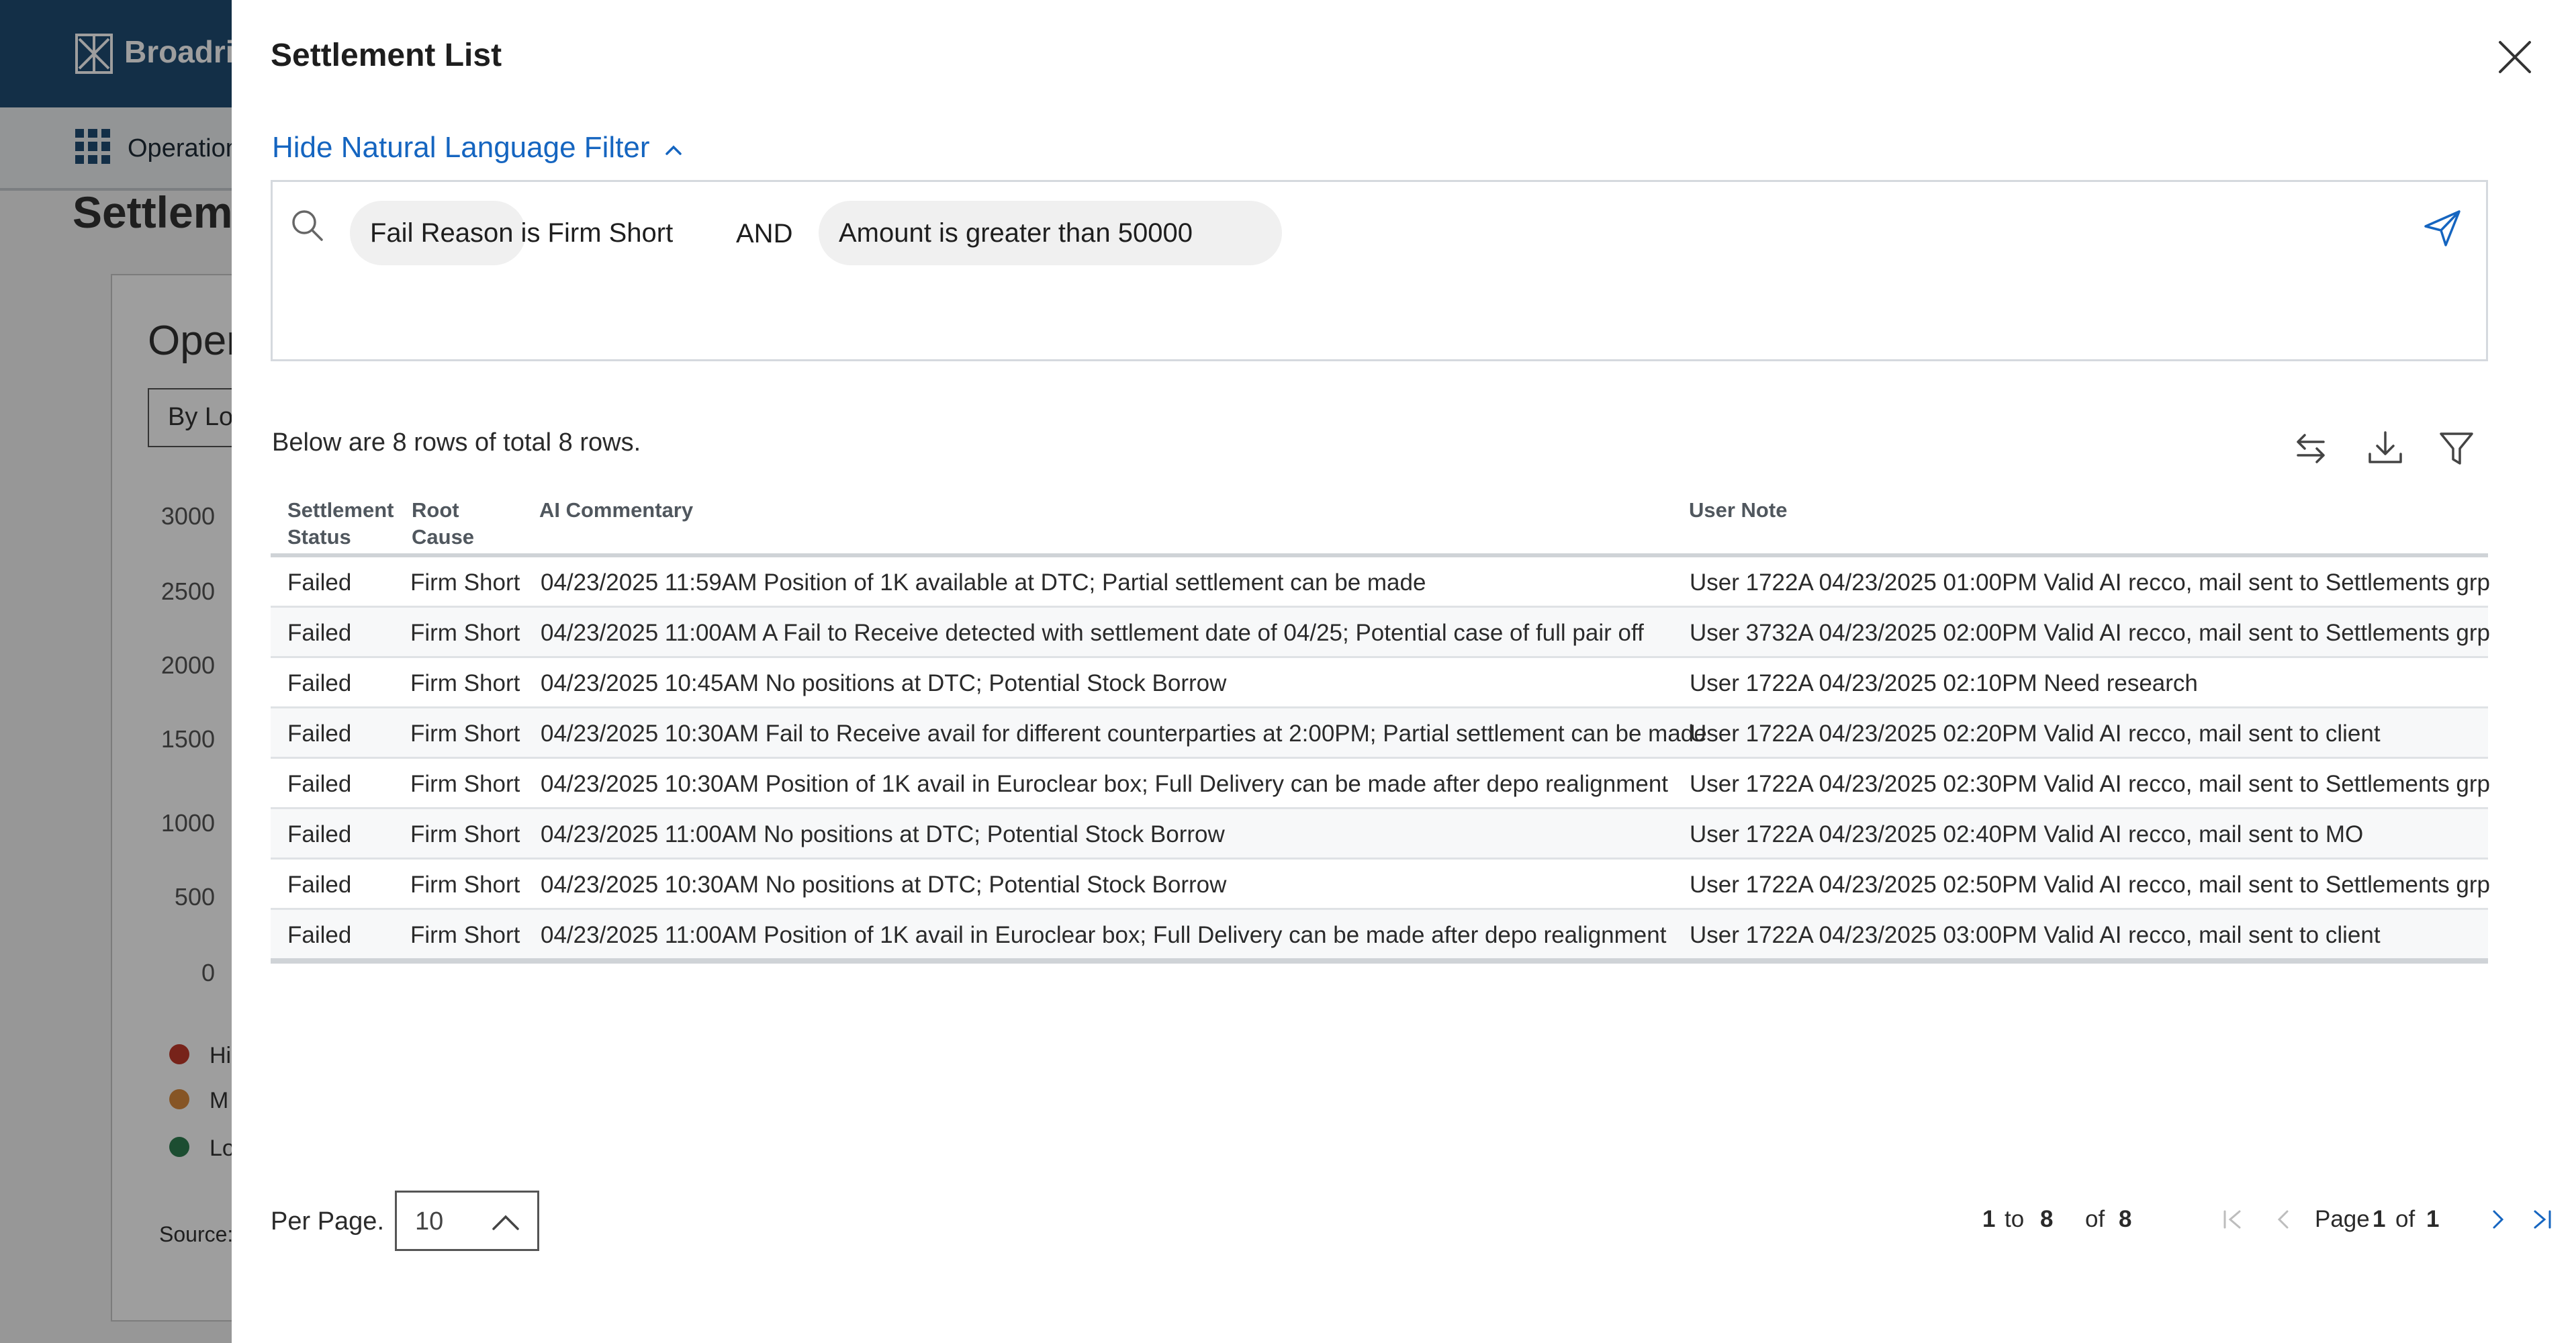 The width and height of the screenshot is (2576, 1343). What do you see at coordinates (2405, 1219) in the screenshot?
I see `page-of-label: of` at bounding box center [2405, 1219].